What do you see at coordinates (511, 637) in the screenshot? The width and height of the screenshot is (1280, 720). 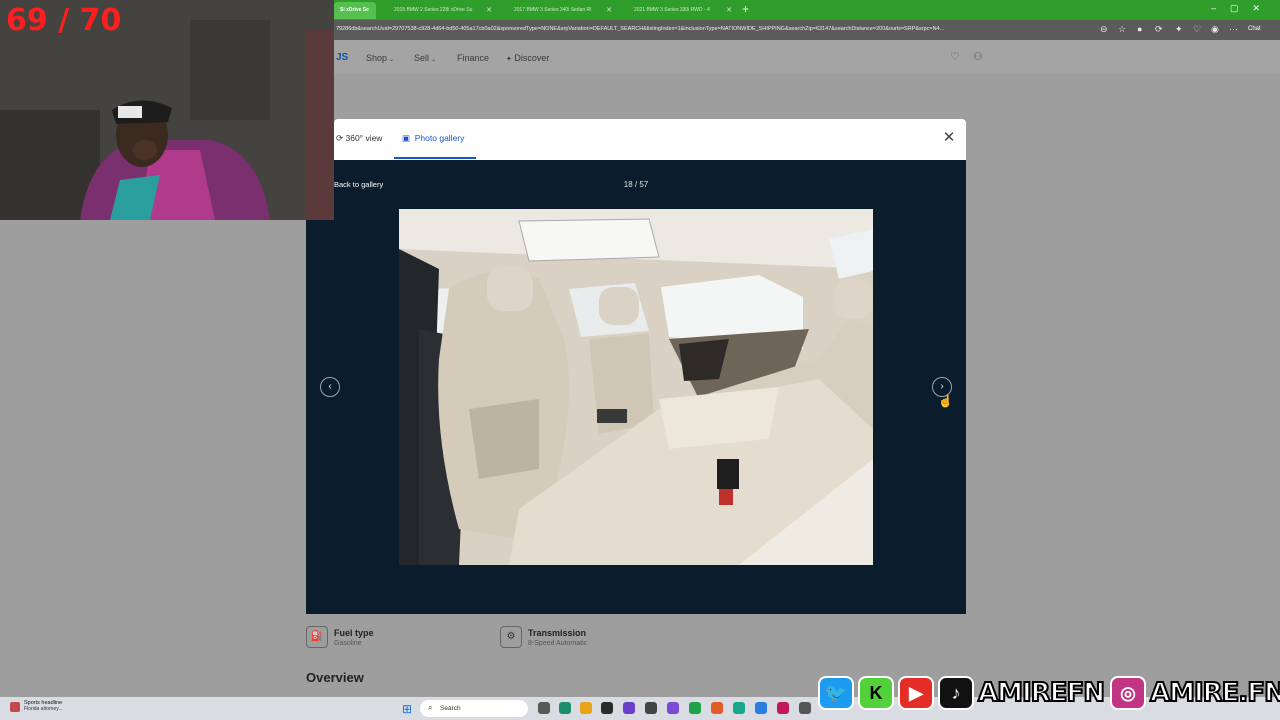 I see `gearbox-icon: ⚙` at bounding box center [511, 637].